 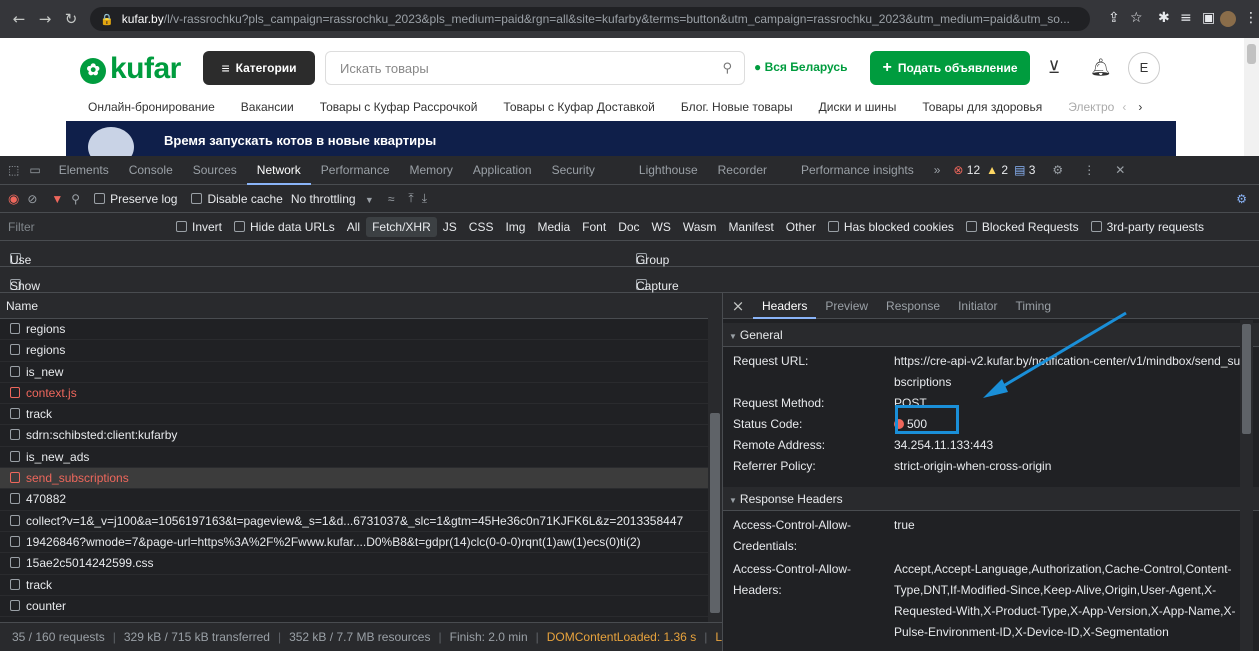 What do you see at coordinates (354, 458) in the screenshot?
I see `request-row: is_new_ads` at bounding box center [354, 458].